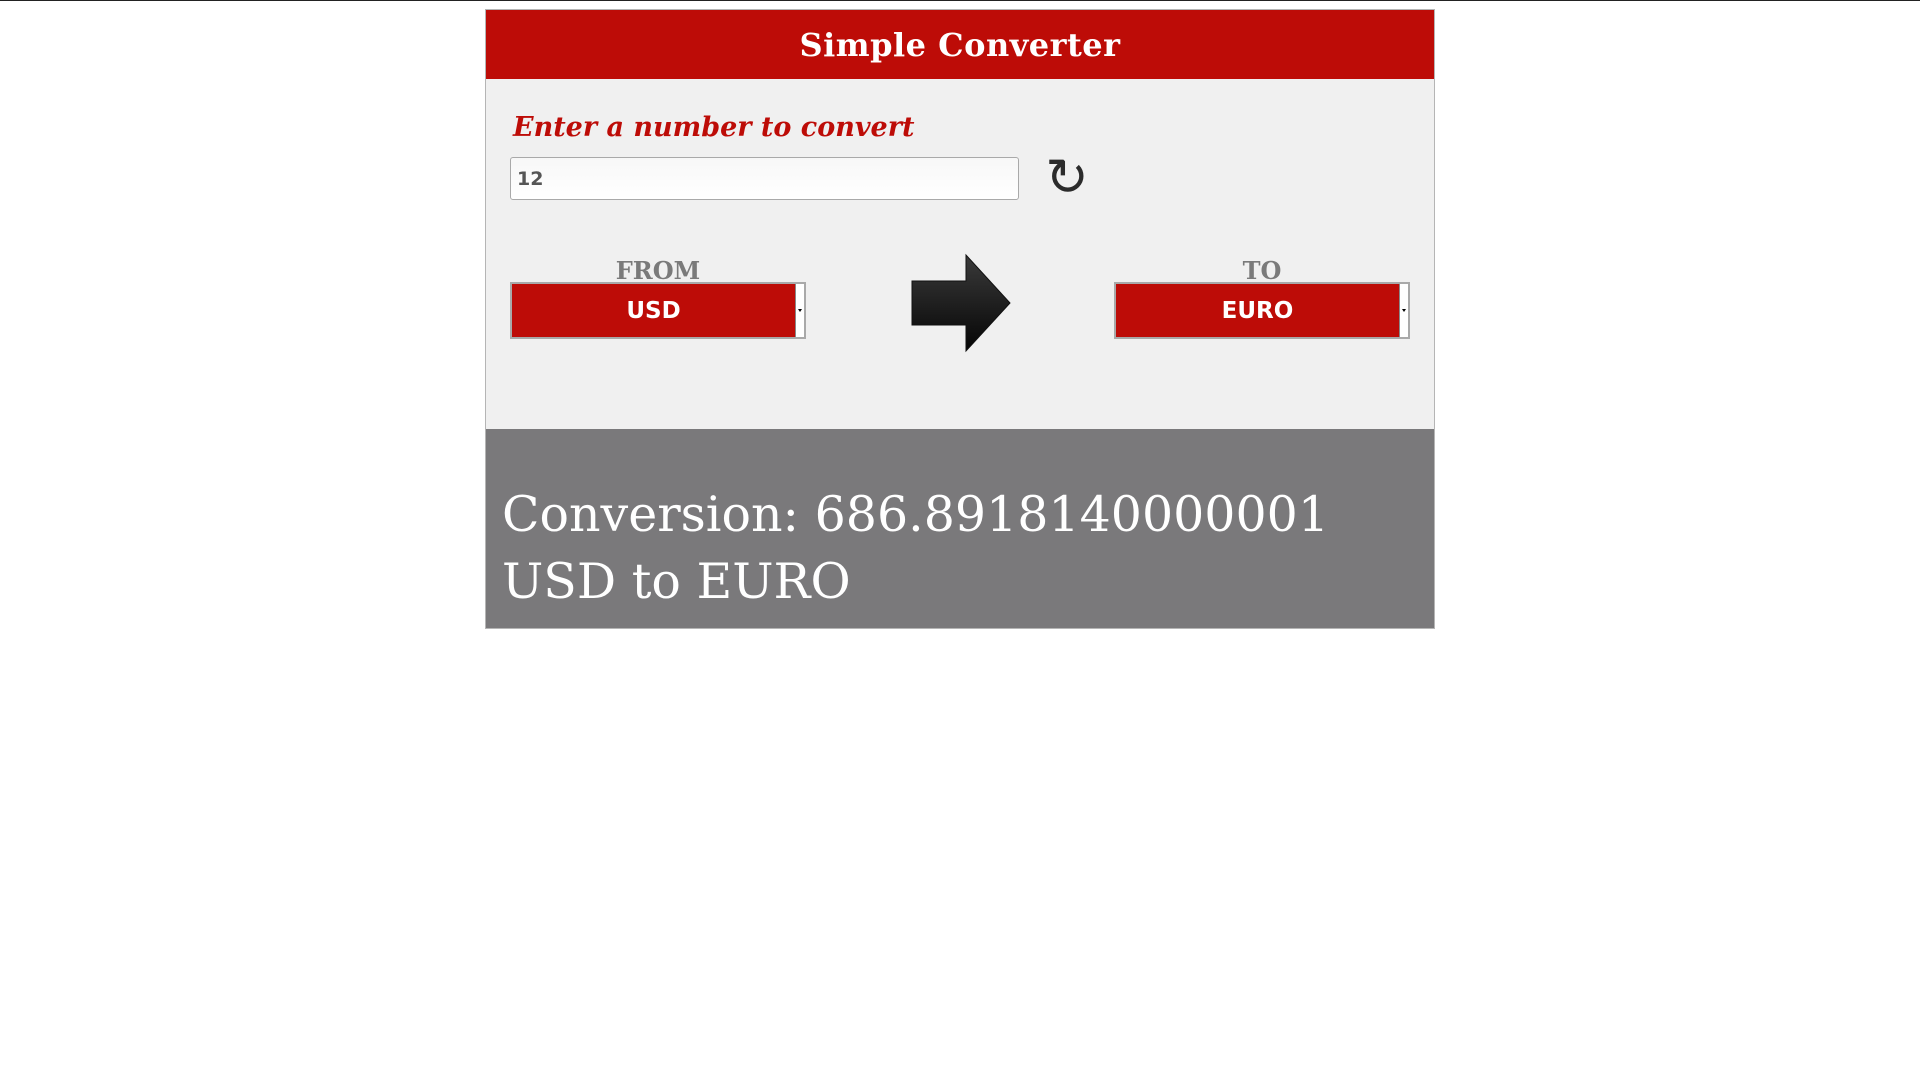  Describe the element at coordinates (1262, 270) in the screenshot. I see `to-label: TO` at that location.